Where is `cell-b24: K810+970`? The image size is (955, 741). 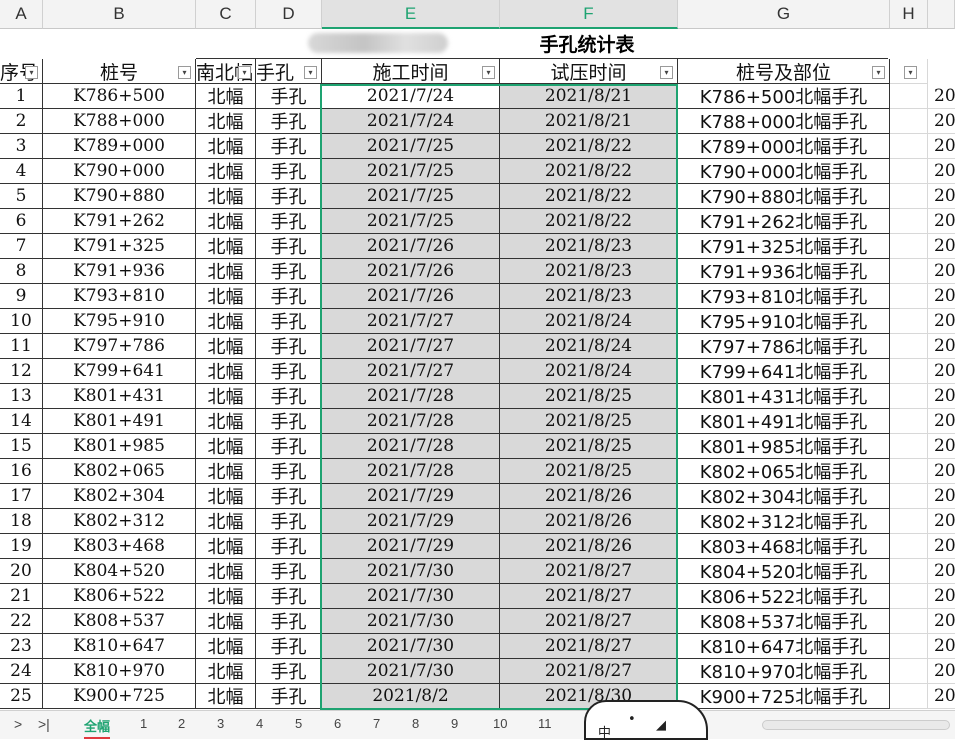 cell-b24: K810+970 is located at coordinates (119, 671).